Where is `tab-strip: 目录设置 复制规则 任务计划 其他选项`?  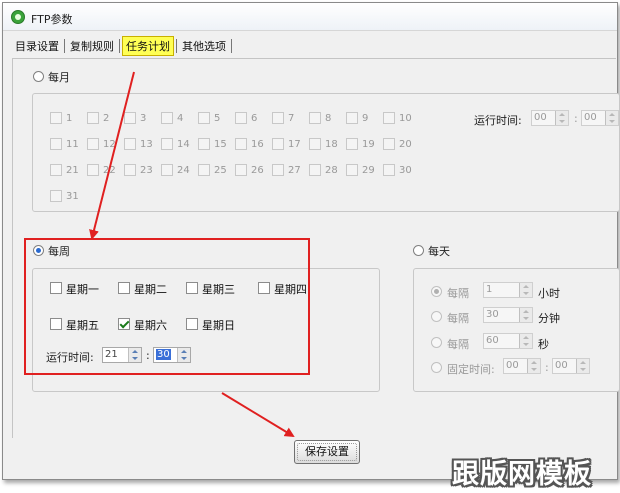 tab-strip: 目录设置 复制规则 任务计划 其他选项 is located at coordinates (123, 46).